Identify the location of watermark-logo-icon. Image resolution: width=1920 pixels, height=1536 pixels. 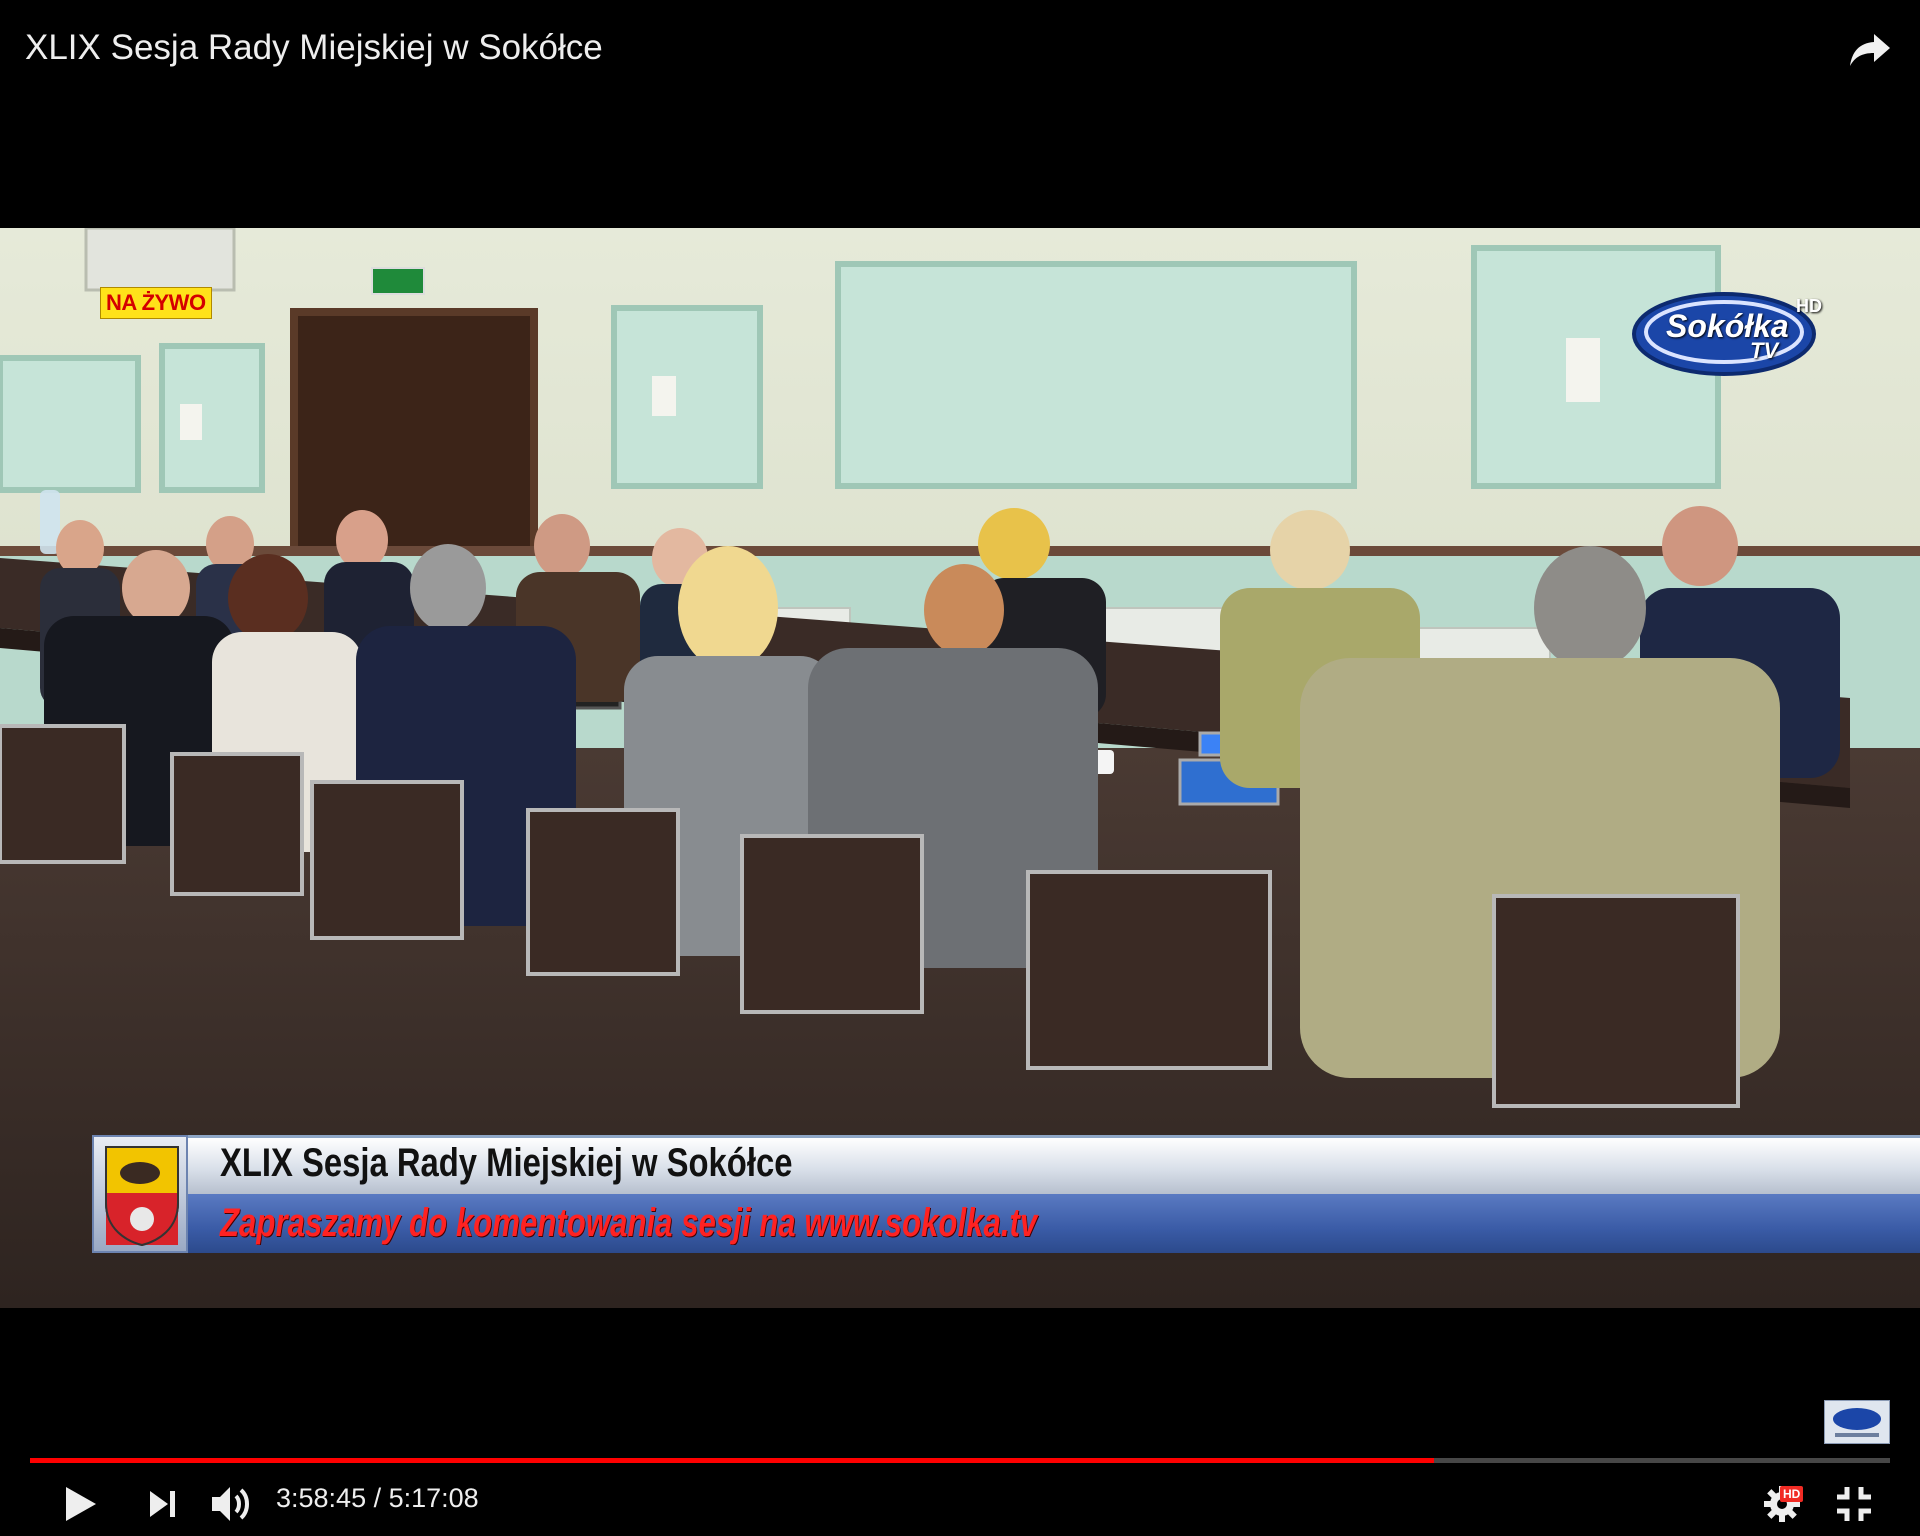
(1857, 1422).